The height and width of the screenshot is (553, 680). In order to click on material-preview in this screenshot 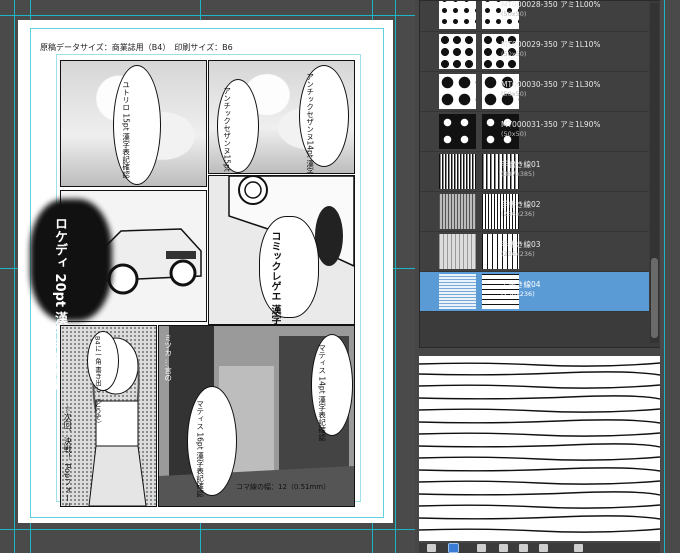, I will do `click(539, 448)`.